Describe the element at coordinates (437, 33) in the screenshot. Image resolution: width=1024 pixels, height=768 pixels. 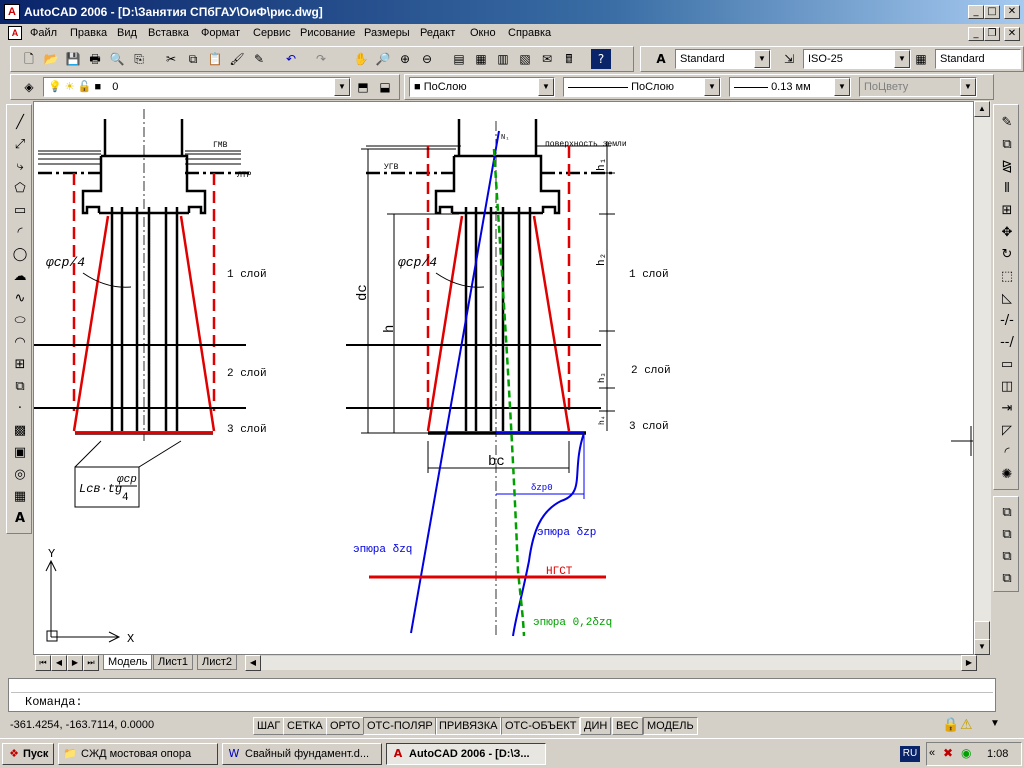
I see `menu-modify: Редакт` at that location.